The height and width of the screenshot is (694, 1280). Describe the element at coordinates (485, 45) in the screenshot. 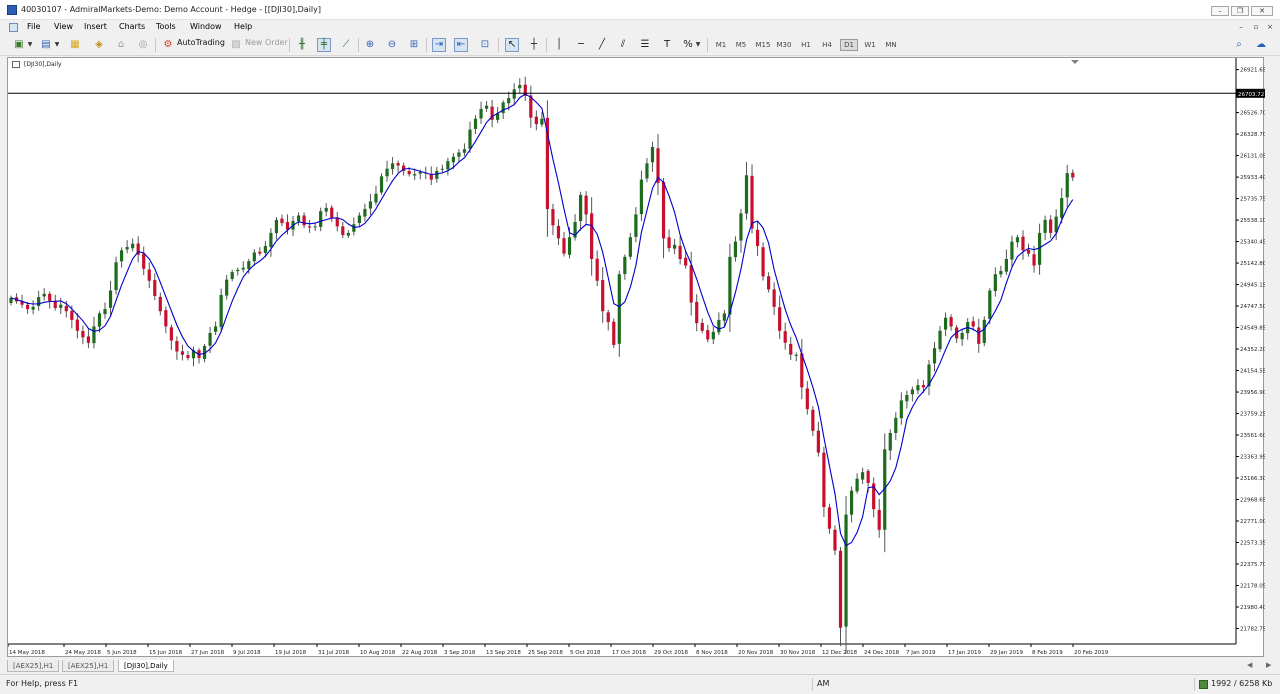

I see `indicators-icon: ⊡` at that location.